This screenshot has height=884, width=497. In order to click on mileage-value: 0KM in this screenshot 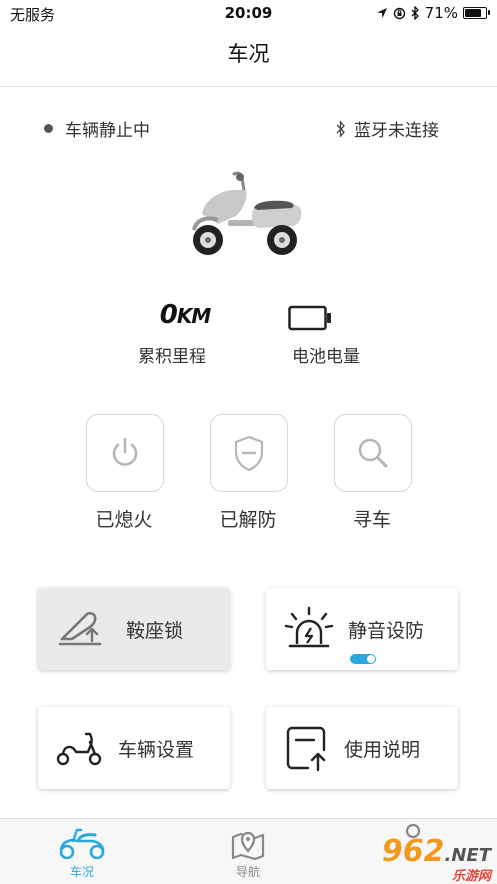, I will do `click(185, 315)`.